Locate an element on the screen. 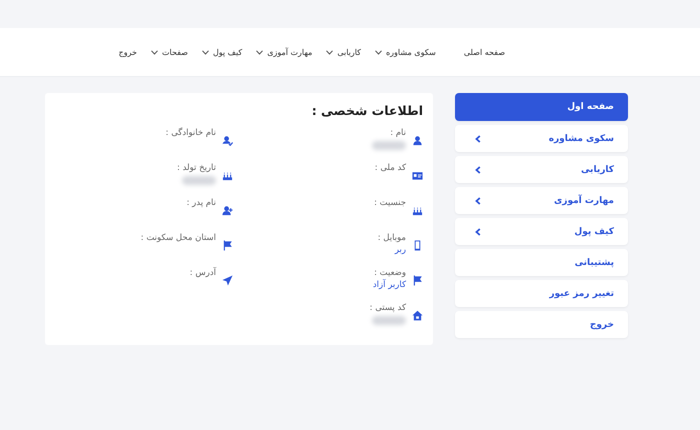 This screenshot has width=700, height=430. nav-link: کاریابی is located at coordinates (343, 52).